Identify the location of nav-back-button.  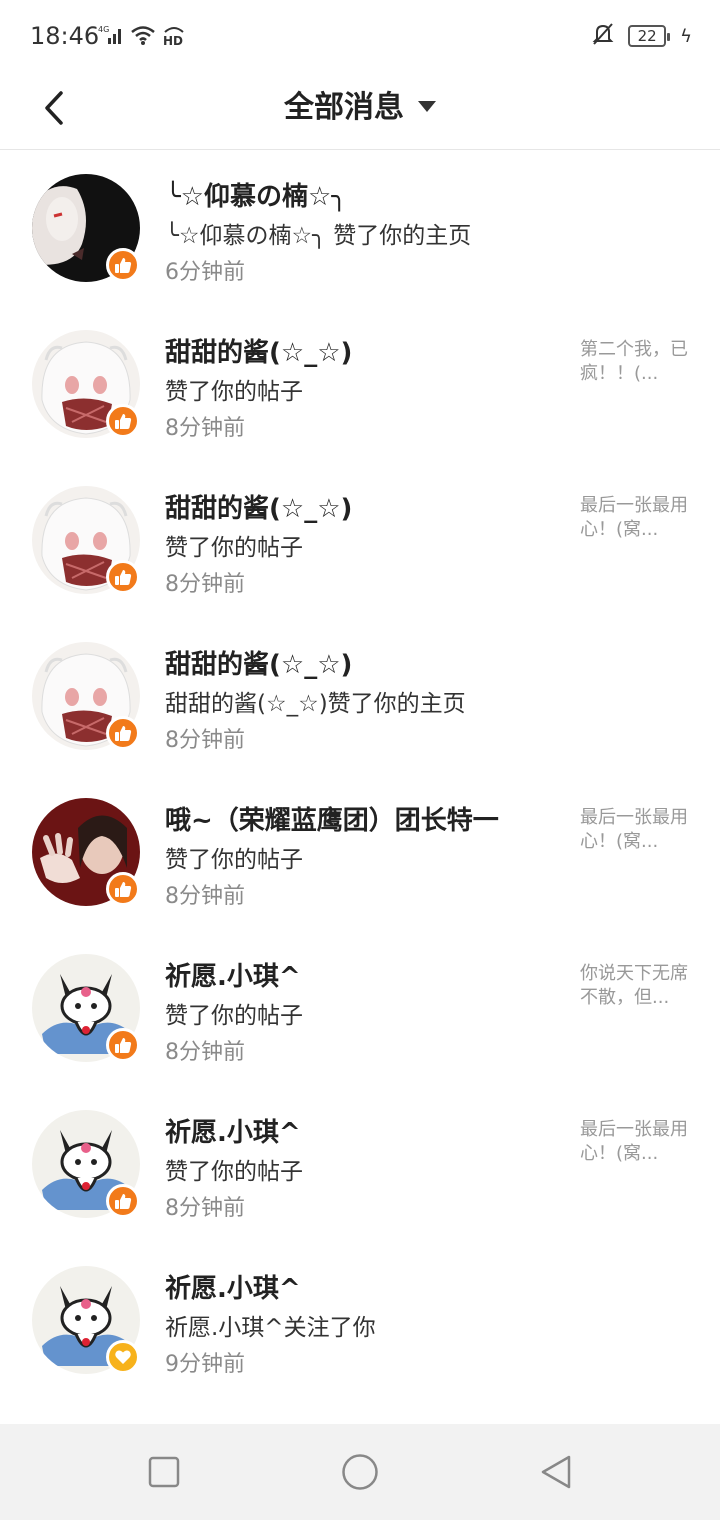
(556, 1472).